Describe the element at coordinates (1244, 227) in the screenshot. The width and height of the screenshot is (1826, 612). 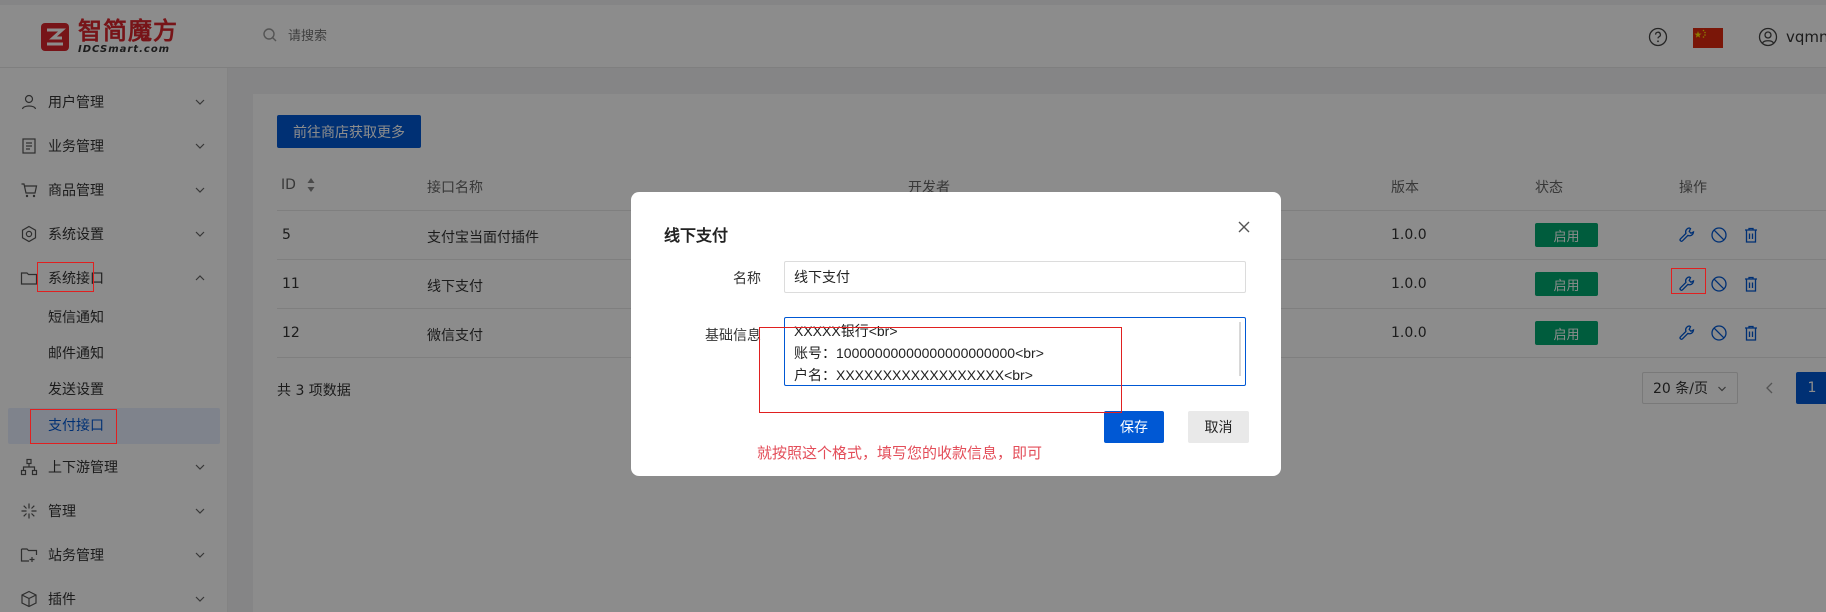
I see `close-icon` at that location.